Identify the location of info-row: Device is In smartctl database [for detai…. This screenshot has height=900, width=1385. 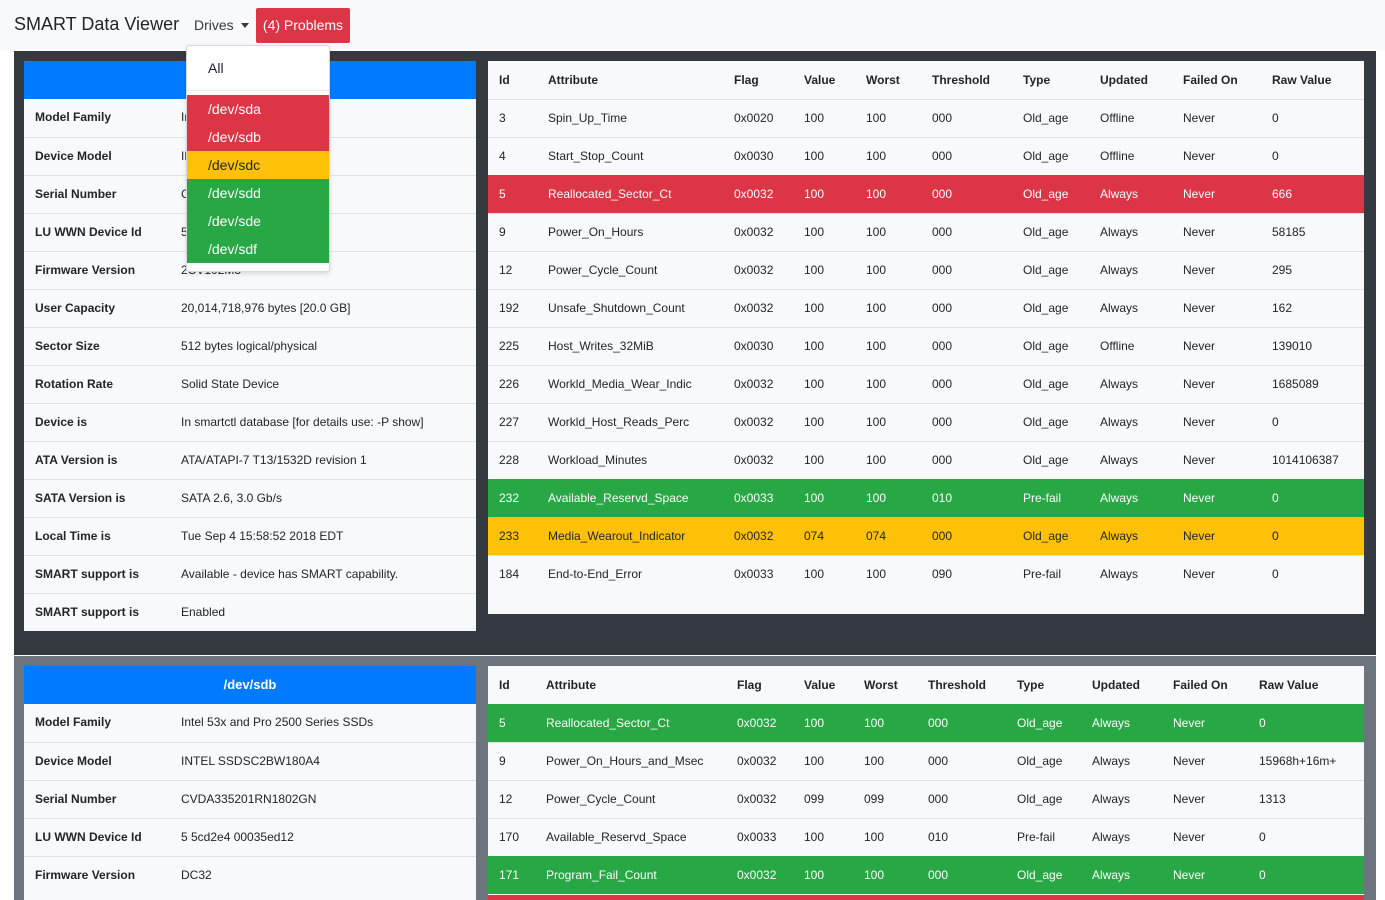
(250, 422).